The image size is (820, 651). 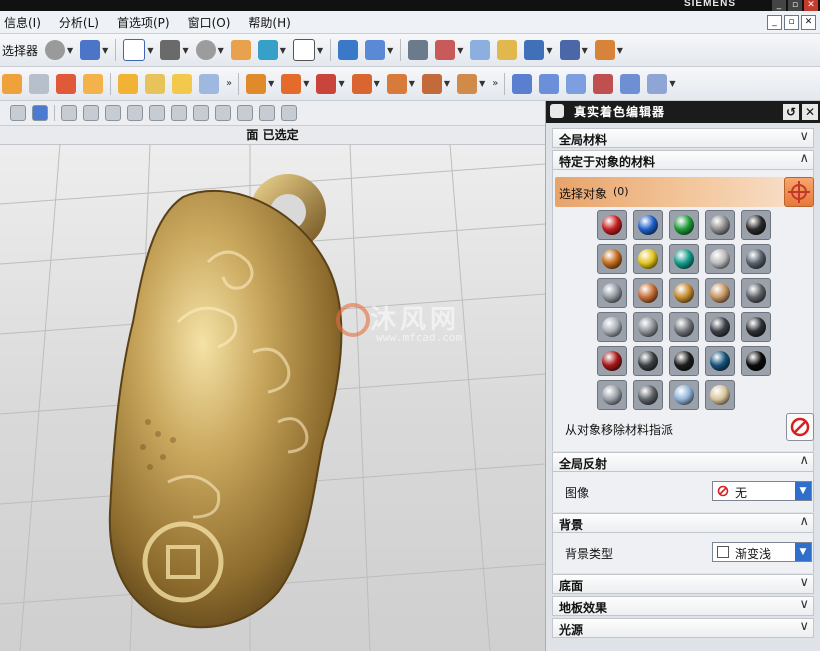 I want to click on circle-icon, so click(x=201, y=113).